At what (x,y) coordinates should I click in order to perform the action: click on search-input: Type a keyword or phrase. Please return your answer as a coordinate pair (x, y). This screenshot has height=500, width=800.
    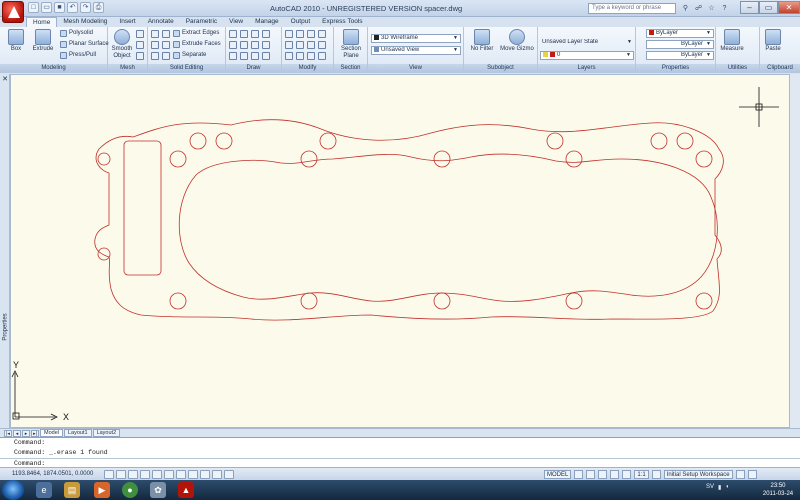
    Looking at the image, I should click on (632, 8).